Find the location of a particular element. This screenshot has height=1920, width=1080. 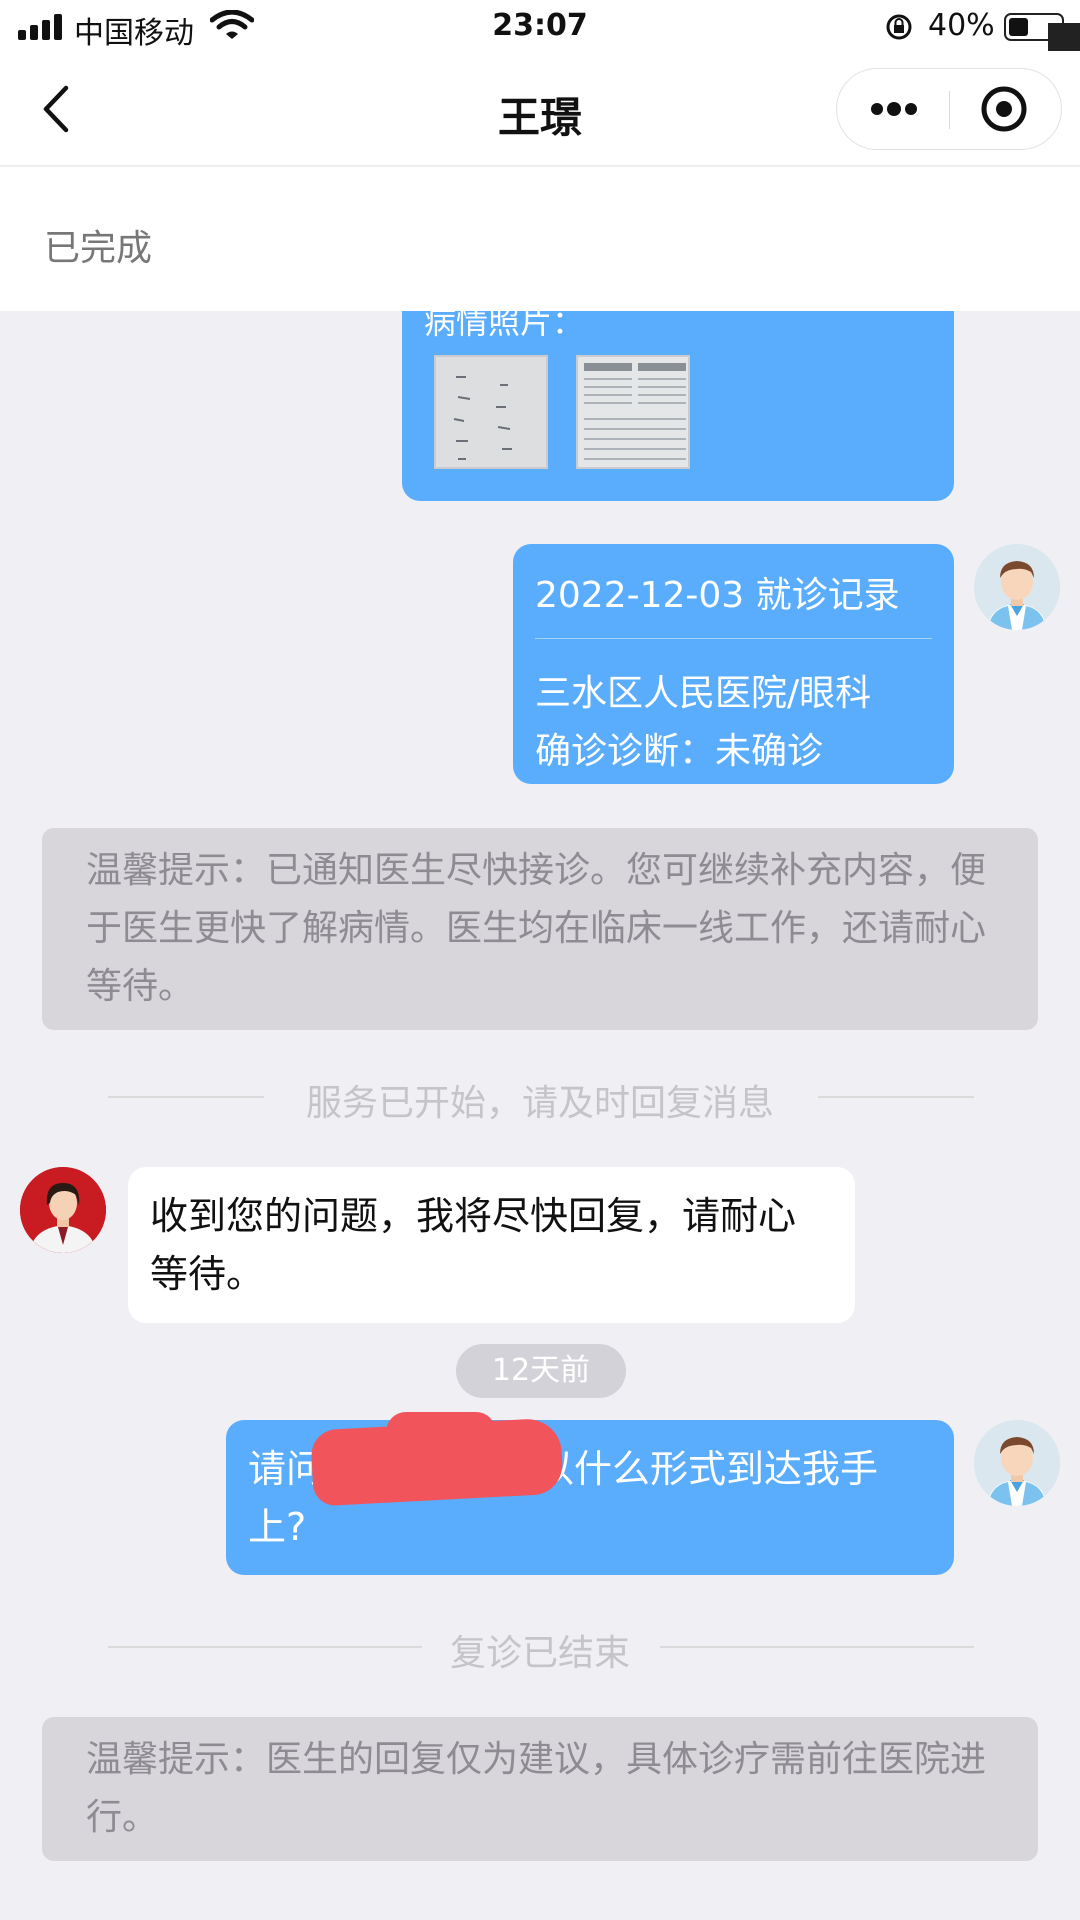

record-separator is located at coordinates (733, 638).